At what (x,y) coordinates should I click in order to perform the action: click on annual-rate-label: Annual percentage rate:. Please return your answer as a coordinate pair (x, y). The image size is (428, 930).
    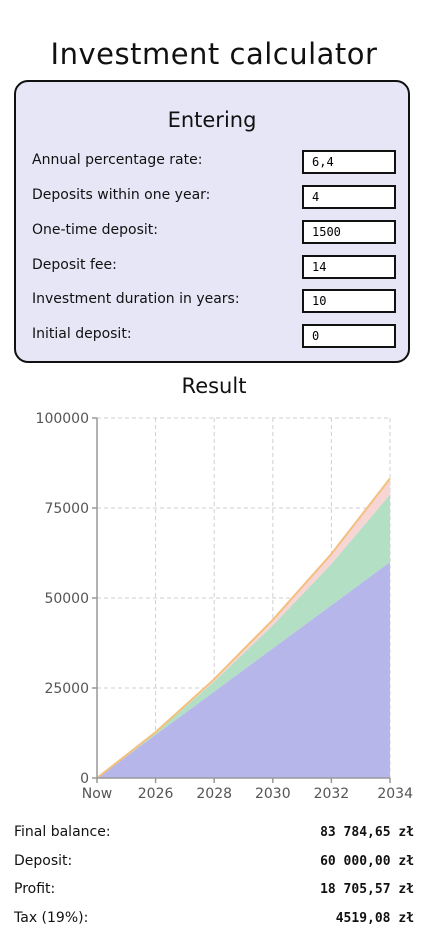
    Looking at the image, I should click on (117, 160).